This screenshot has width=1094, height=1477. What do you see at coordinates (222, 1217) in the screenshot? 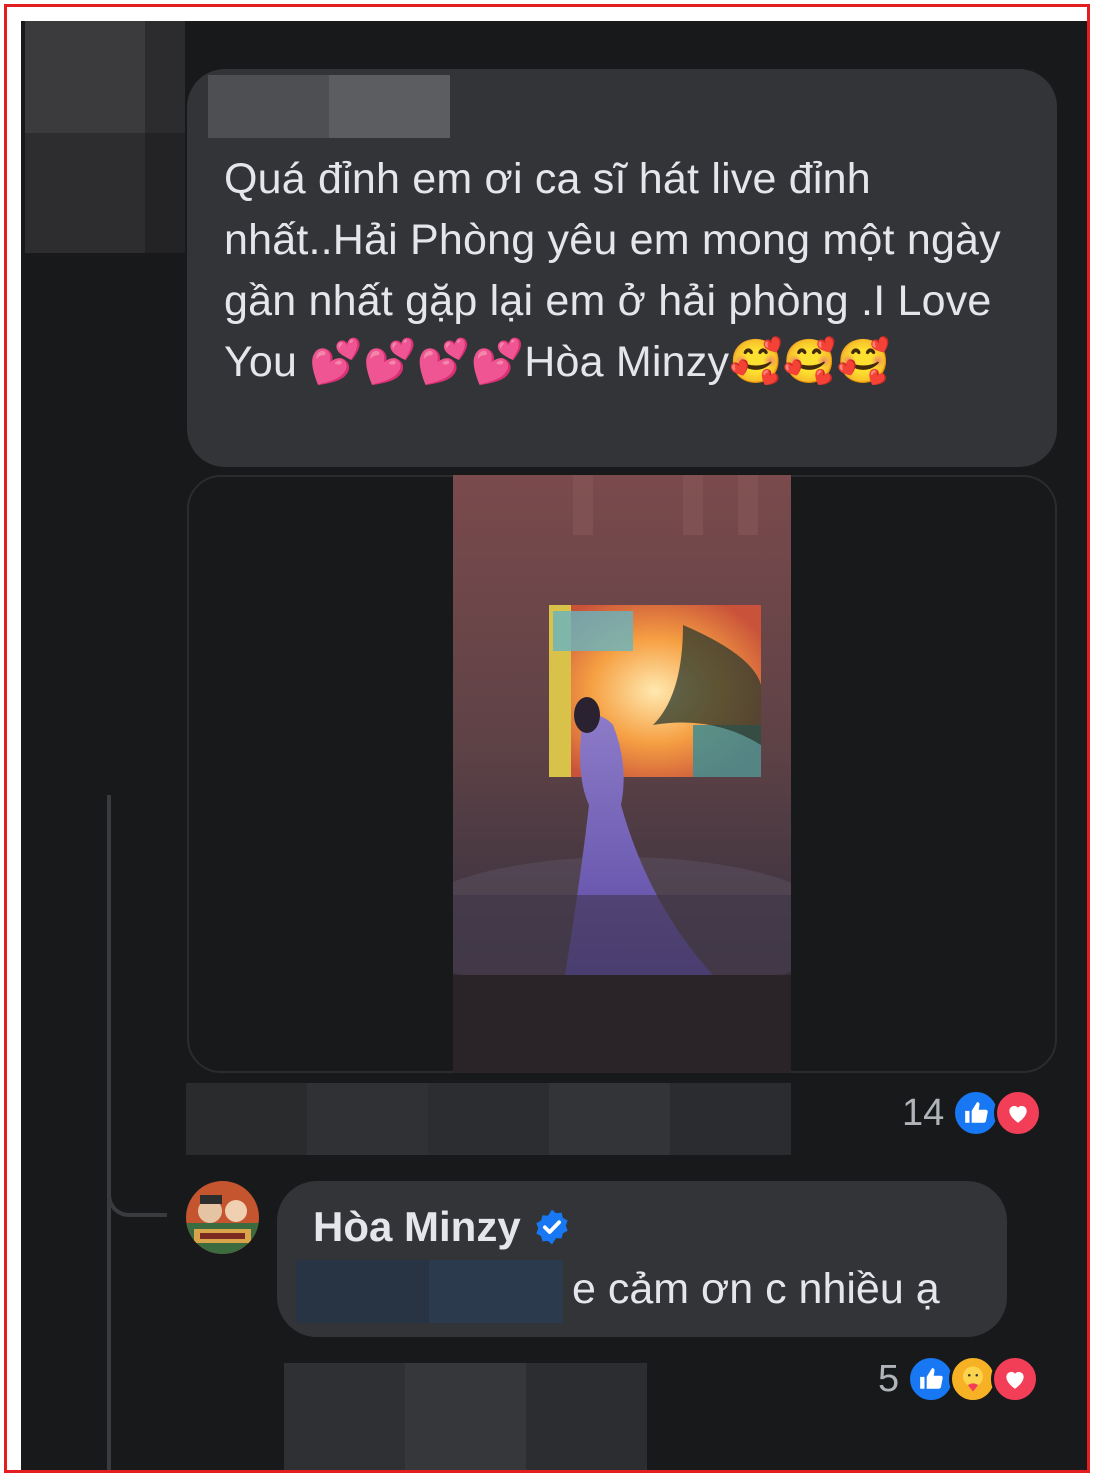
I see `avatar` at bounding box center [222, 1217].